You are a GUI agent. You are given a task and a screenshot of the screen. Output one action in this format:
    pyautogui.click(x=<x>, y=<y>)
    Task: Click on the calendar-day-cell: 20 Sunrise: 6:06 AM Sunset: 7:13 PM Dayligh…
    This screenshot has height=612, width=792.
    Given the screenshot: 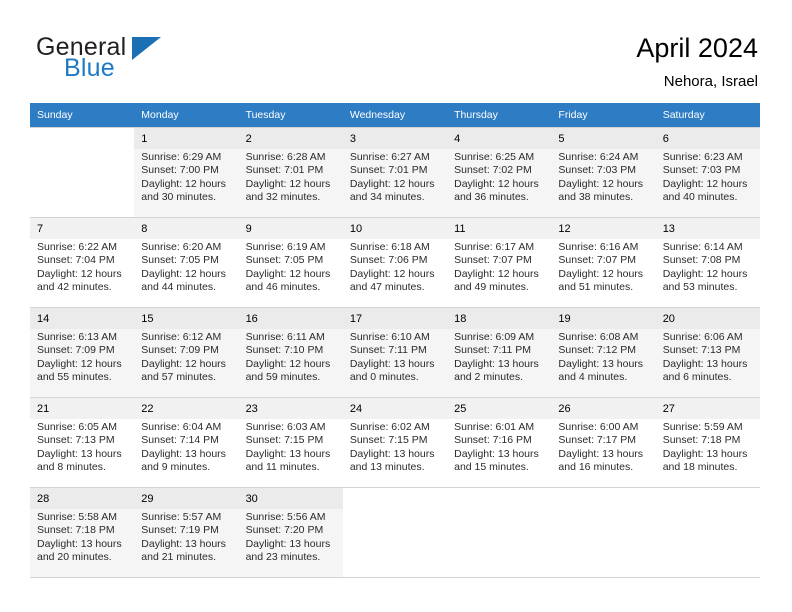 What is the action you would take?
    pyautogui.click(x=707, y=352)
    